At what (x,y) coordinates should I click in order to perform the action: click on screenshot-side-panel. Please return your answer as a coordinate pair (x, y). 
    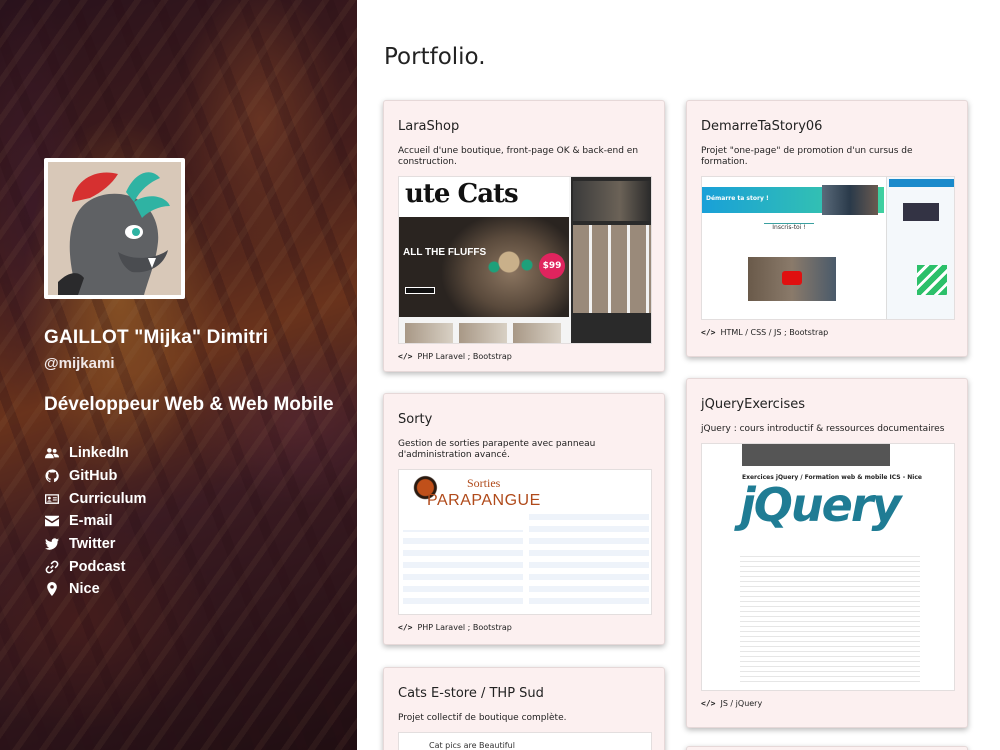
    Looking at the image, I should click on (611, 260).